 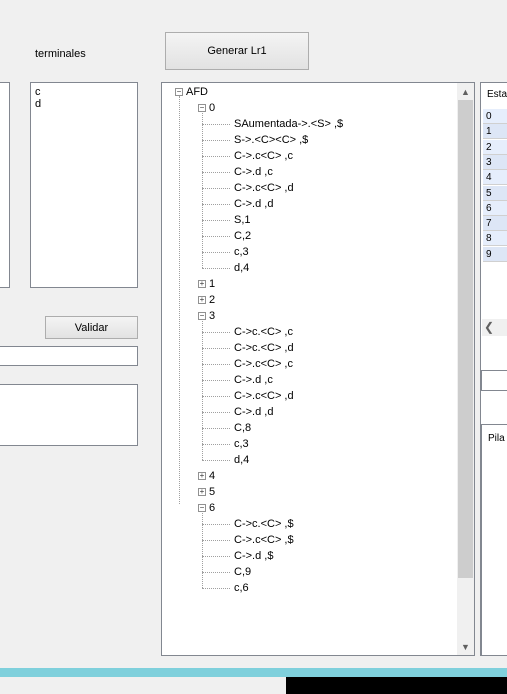 What do you see at coordinates (60, 54) in the screenshot?
I see `terminales-label: terminales` at bounding box center [60, 54].